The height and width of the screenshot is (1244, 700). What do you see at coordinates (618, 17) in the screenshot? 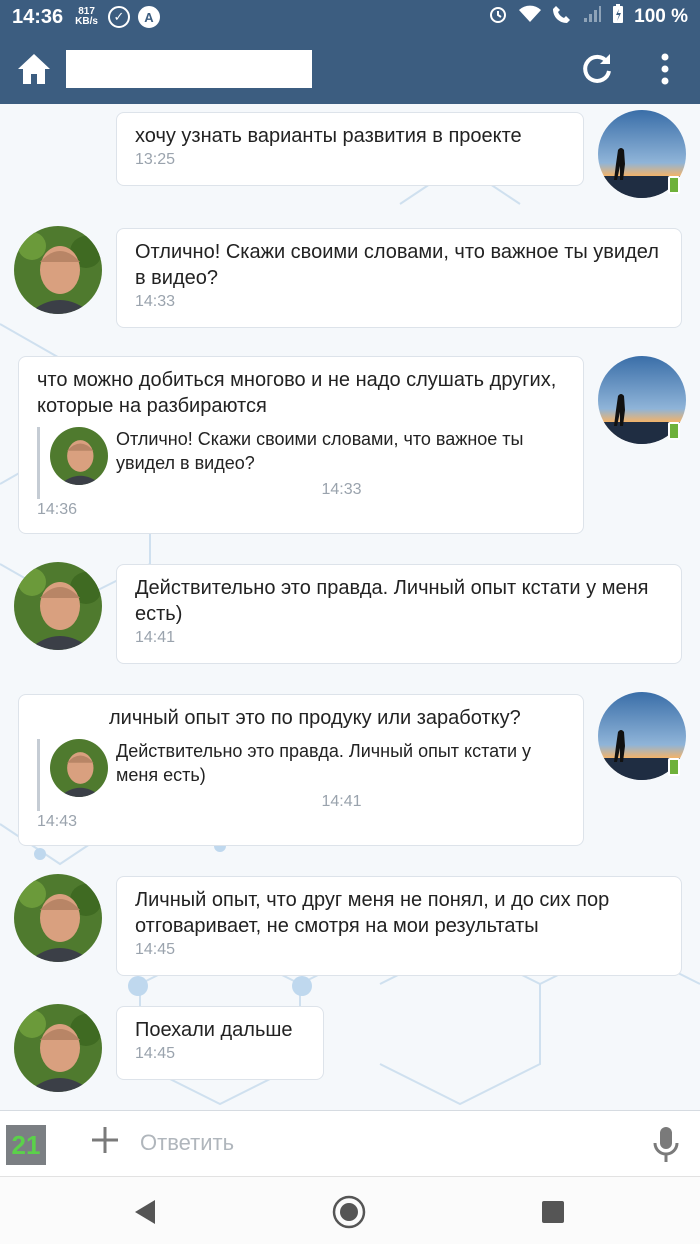
I see `battery-icon` at bounding box center [618, 17].